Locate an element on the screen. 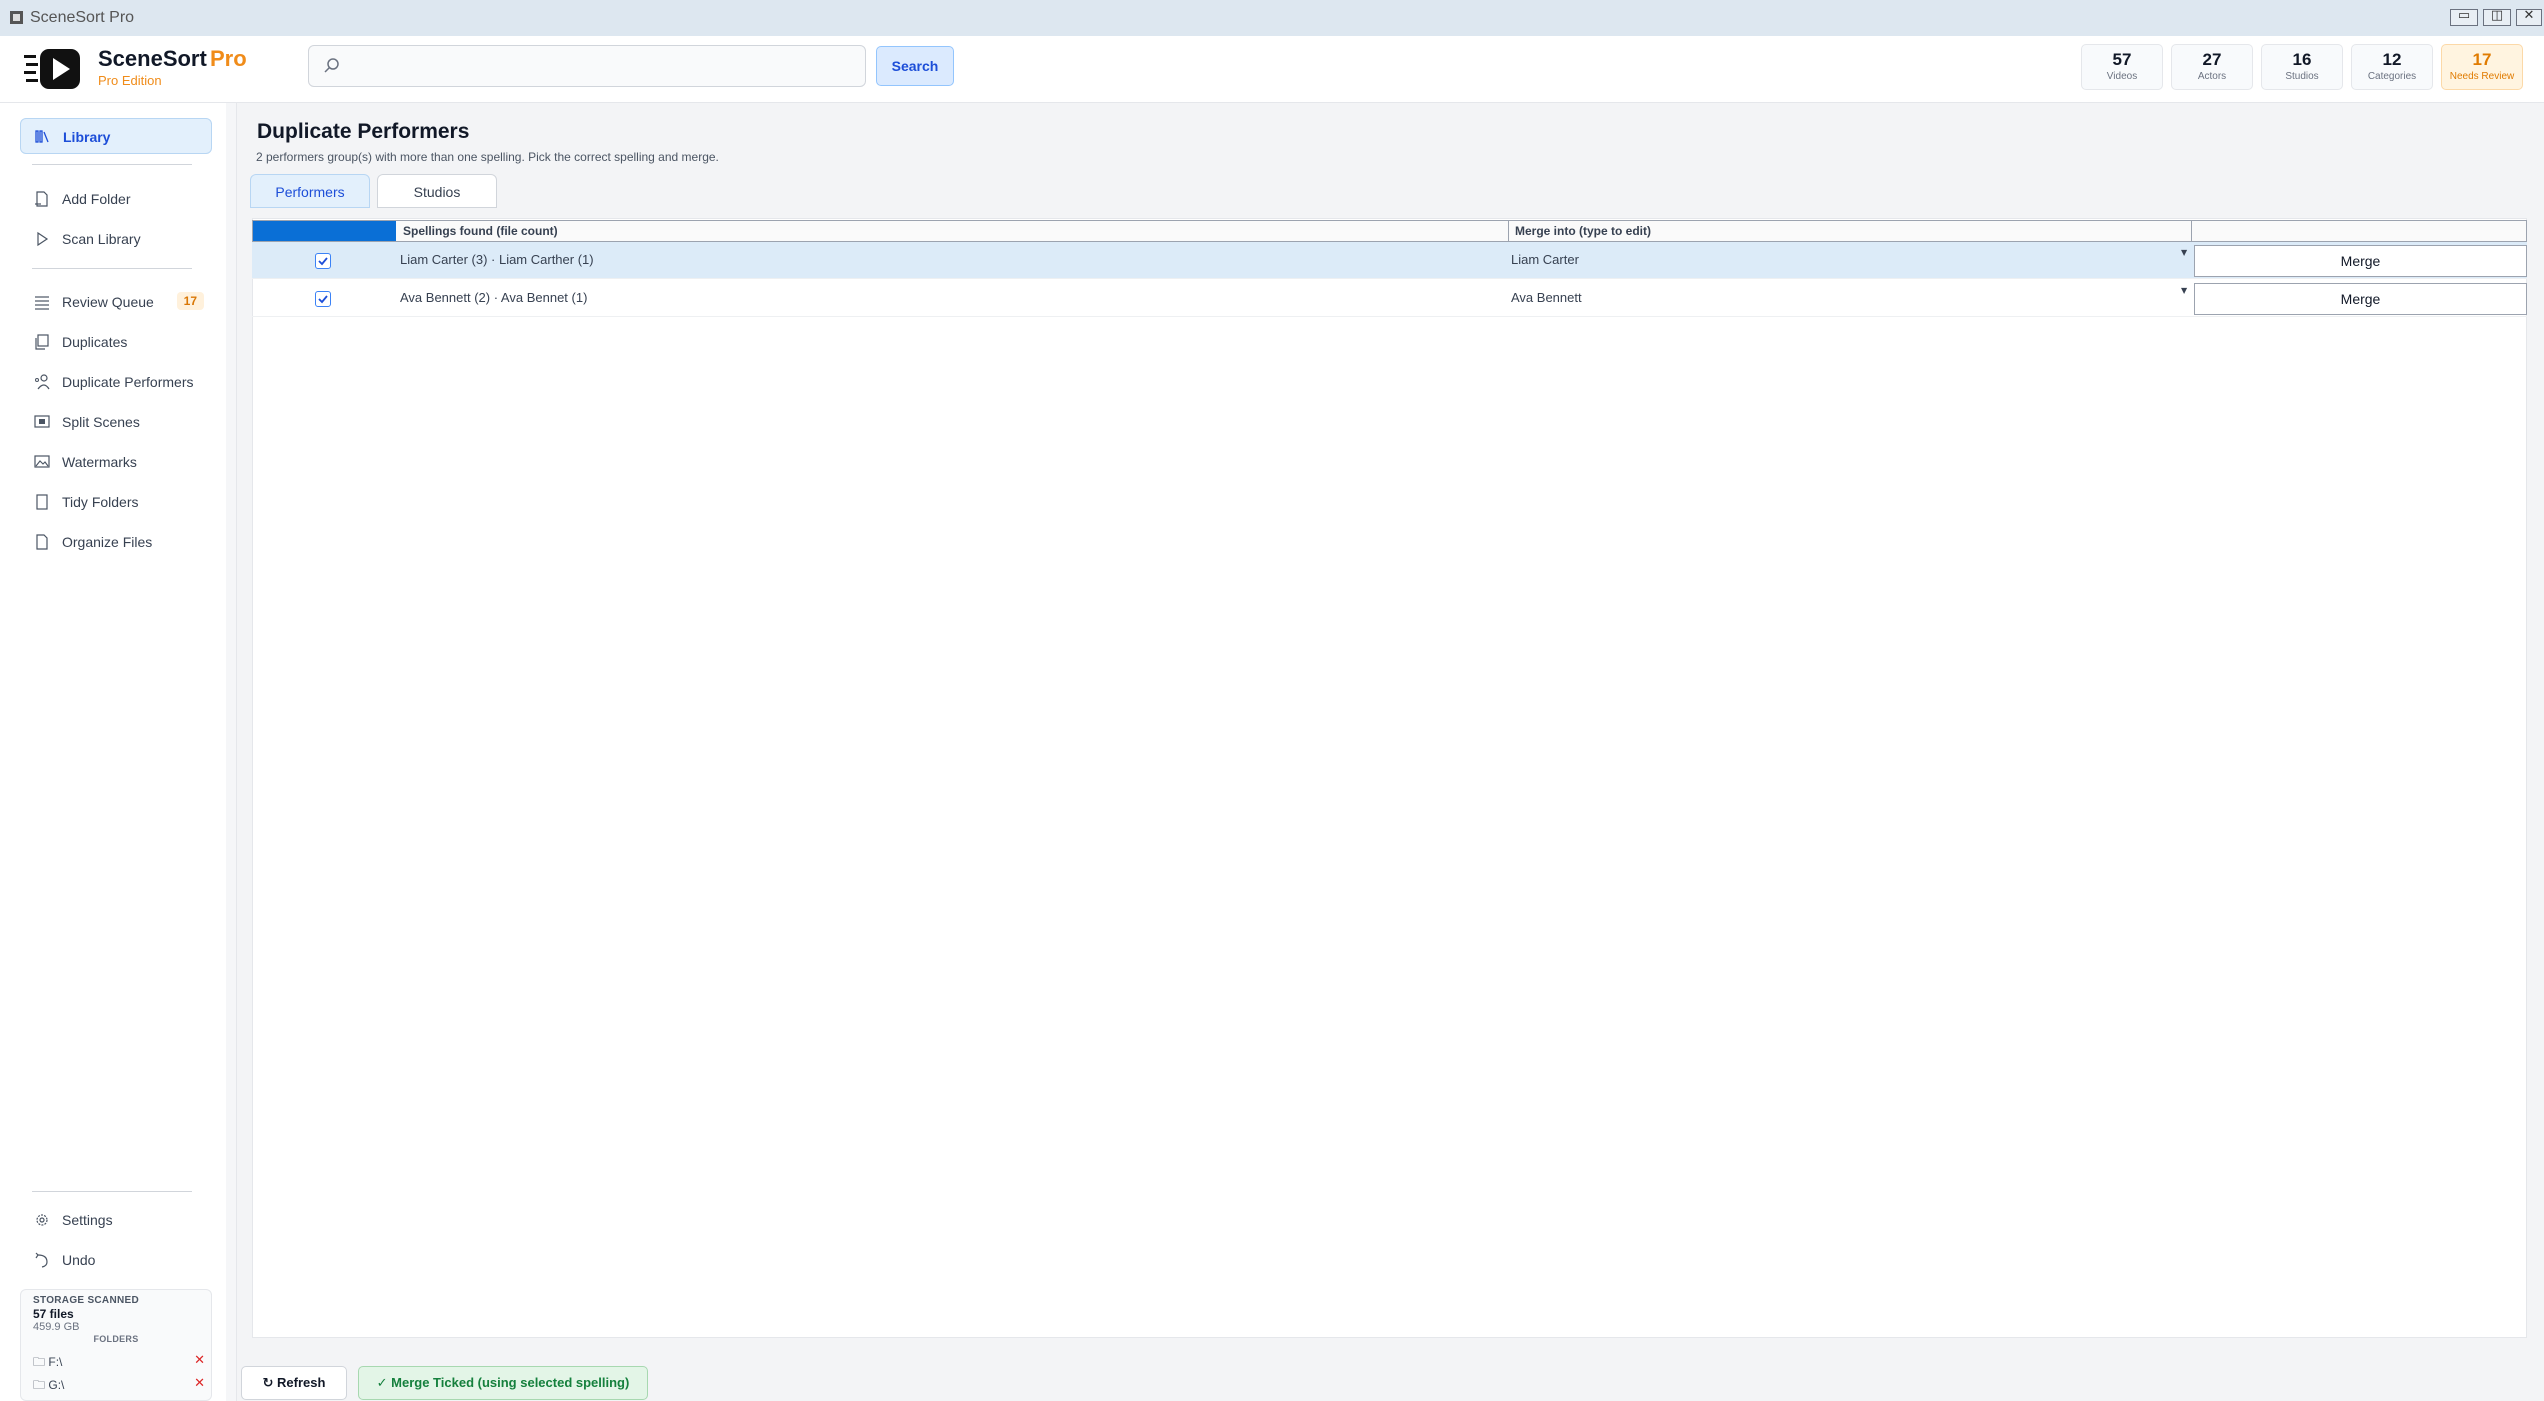 This screenshot has height=1401, width=2544. search-input is located at coordinates (605, 67).